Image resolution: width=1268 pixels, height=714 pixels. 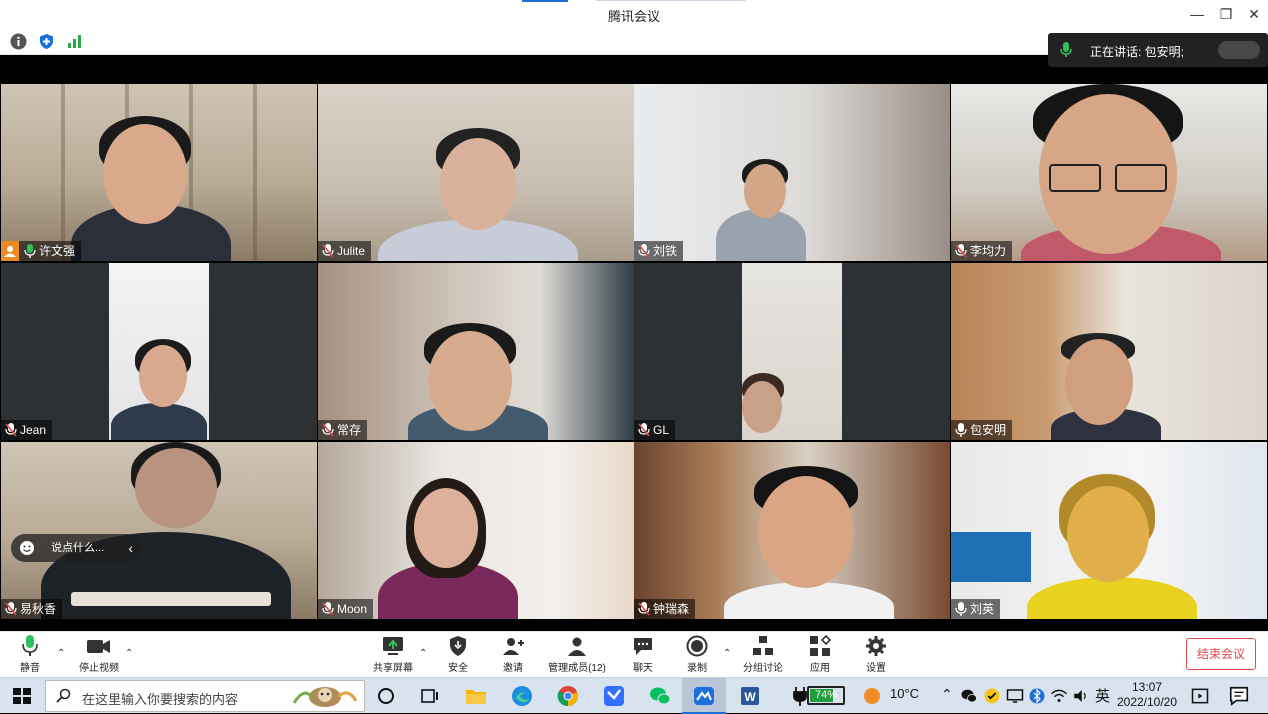 What do you see at coordinates (46, 41) in the screenshot?
I see `shield-icon` at bounding box center [46, 41].